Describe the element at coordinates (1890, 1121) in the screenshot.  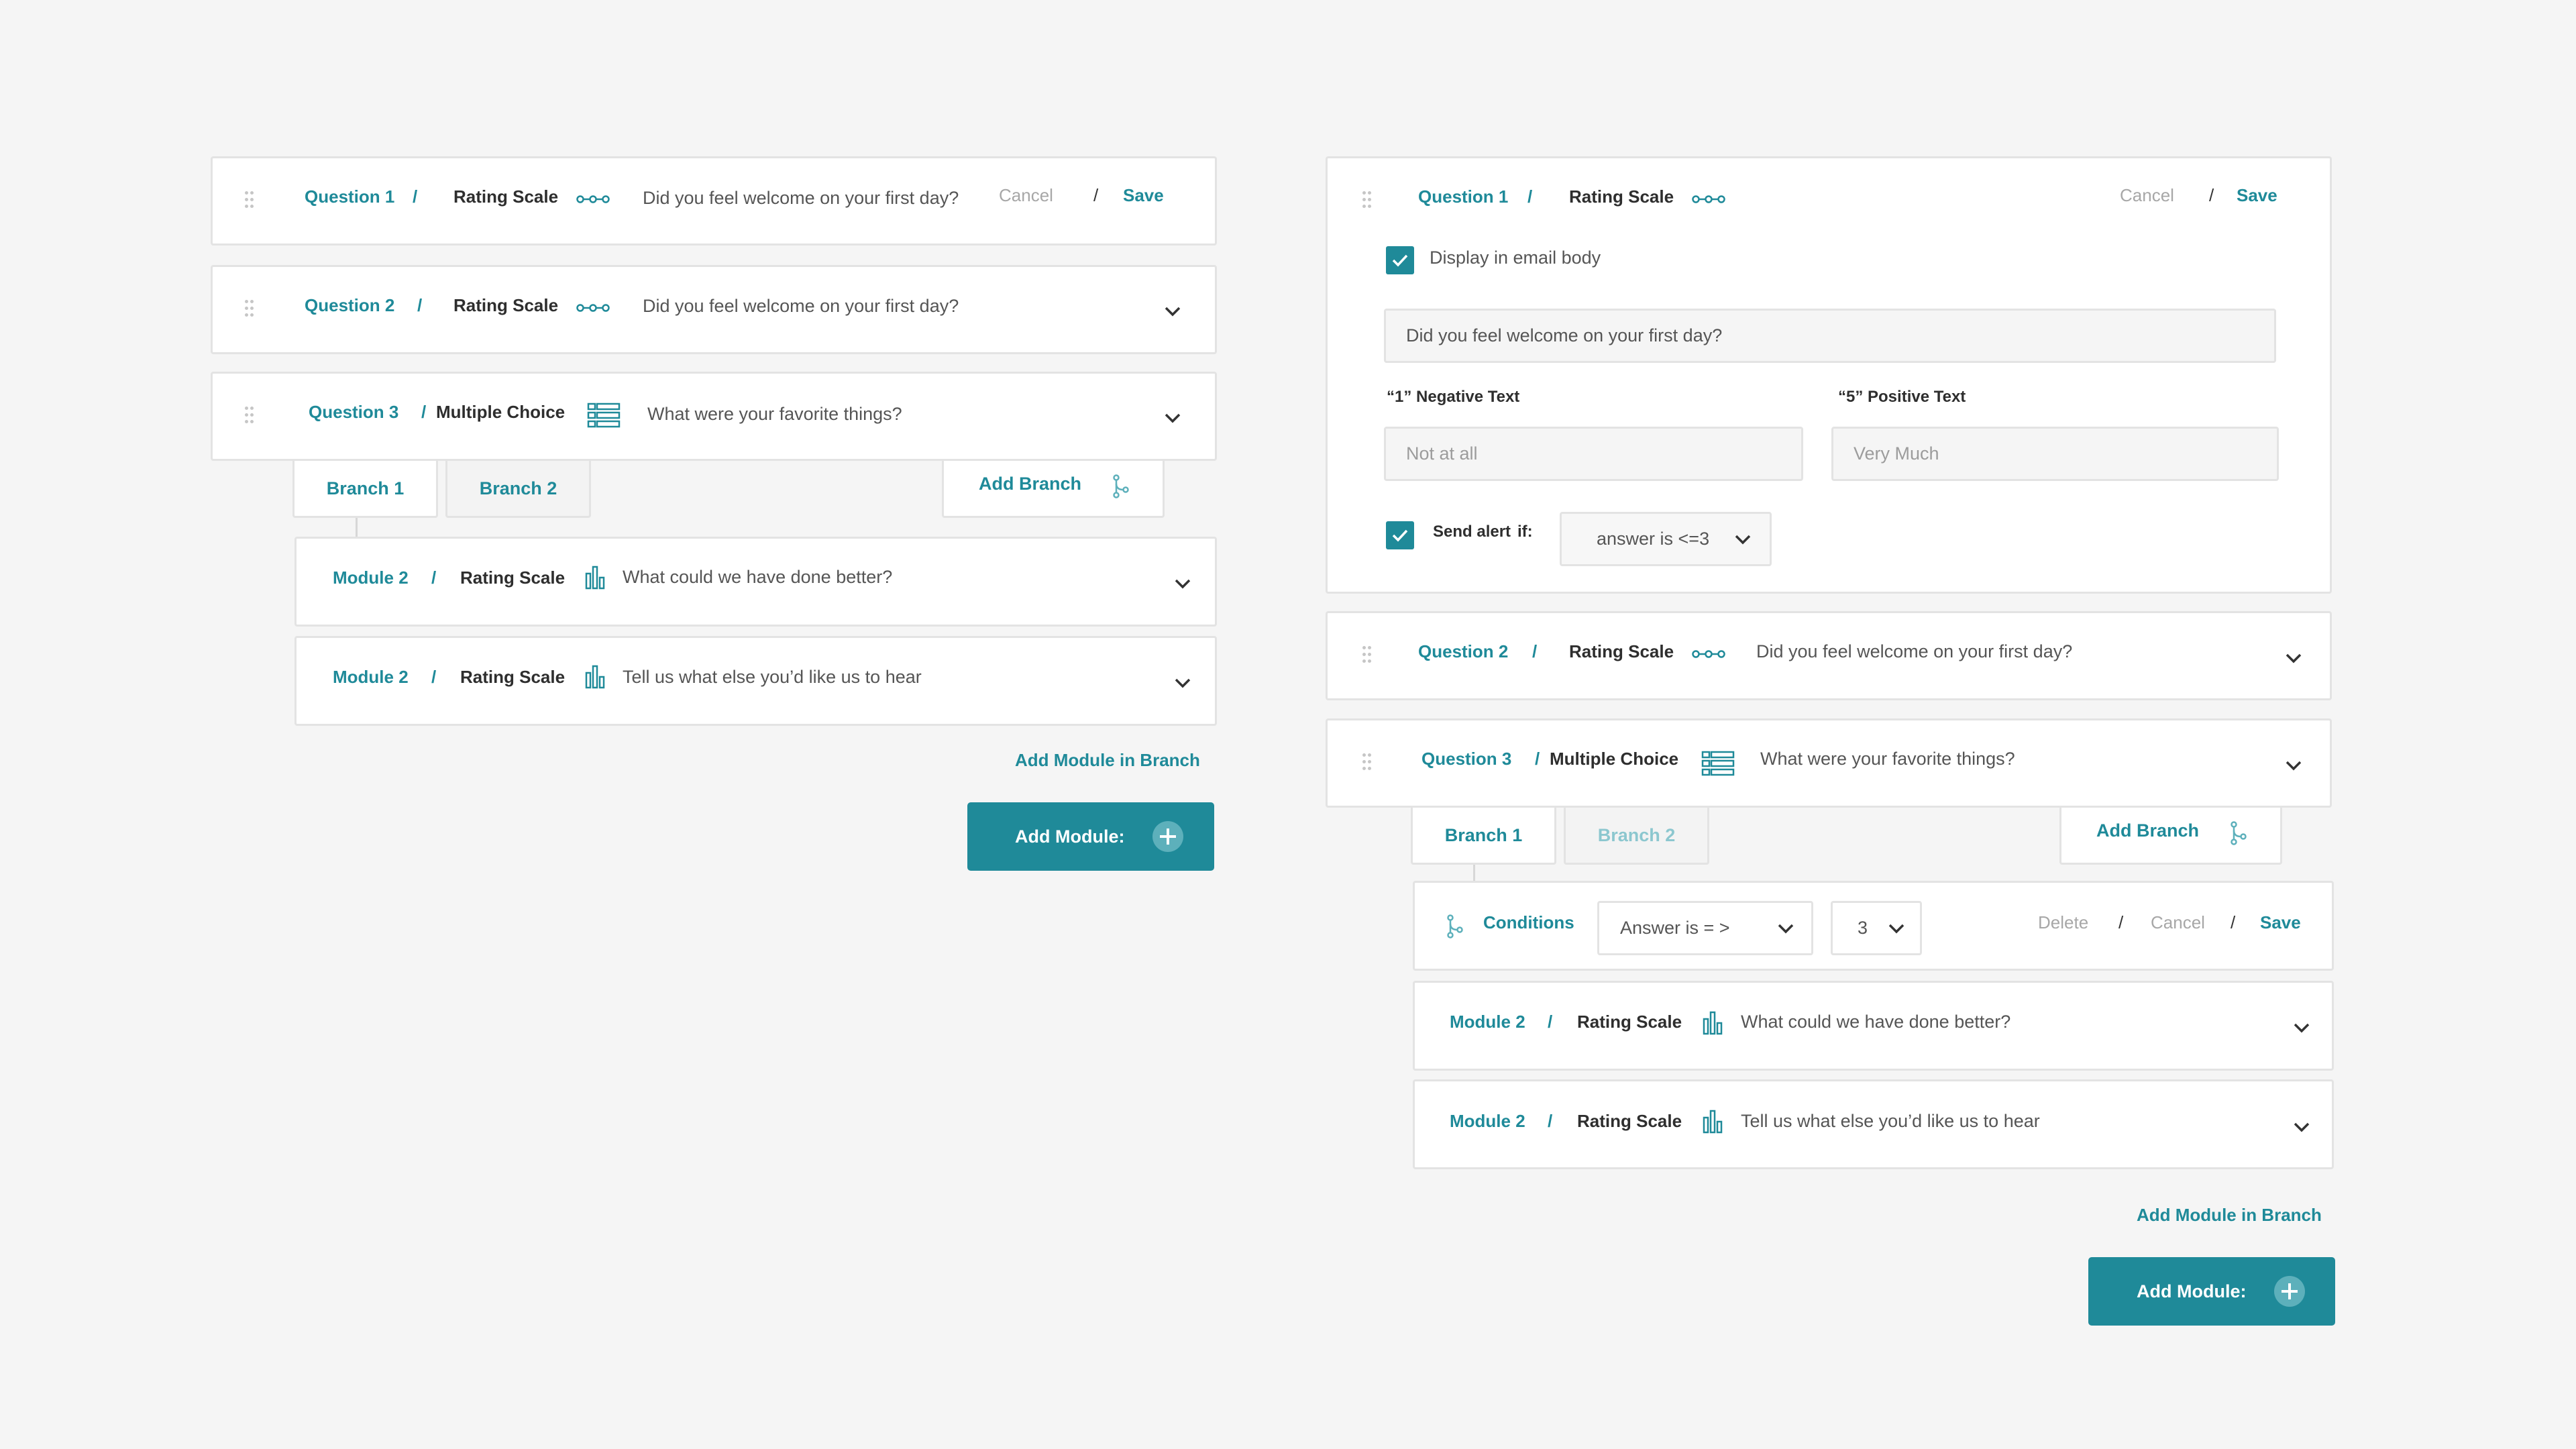
I see `question-text: Tell us what else you’d like us to hear` at that location.